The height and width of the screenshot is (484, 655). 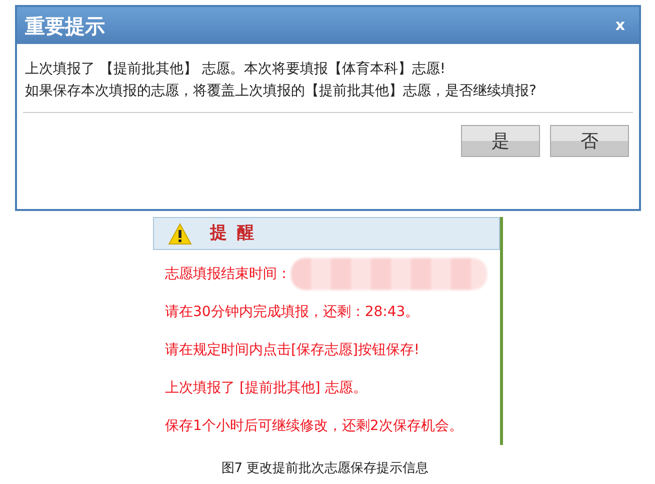 What do you see at coordinates (65, 26) in the screenshot?
I see `dialog-title: 重要提示` at bounding box center [65, 26].